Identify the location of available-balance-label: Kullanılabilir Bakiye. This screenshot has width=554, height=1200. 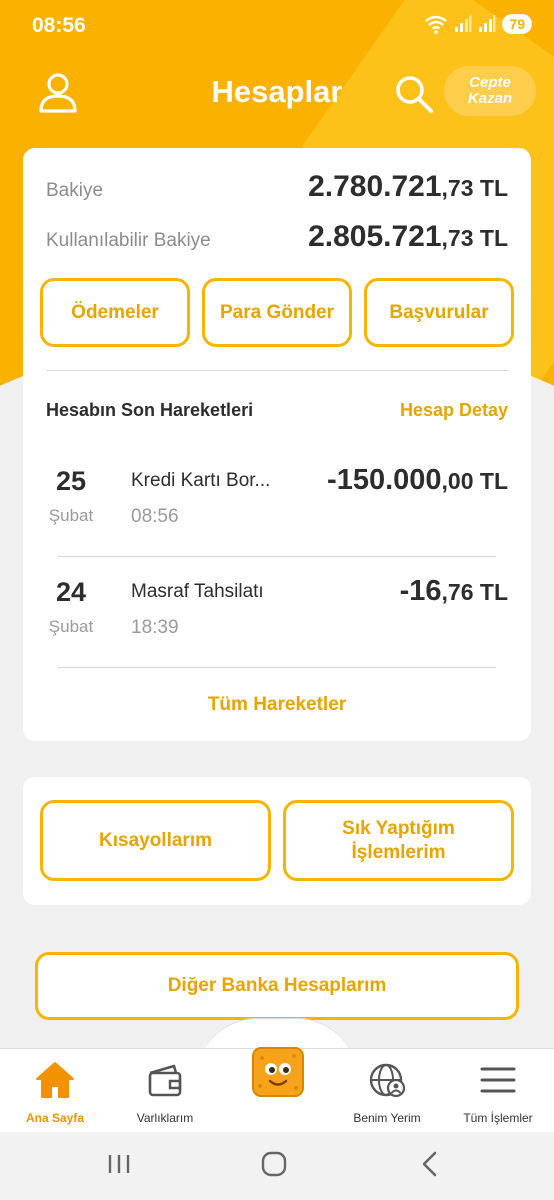
(128, 240).